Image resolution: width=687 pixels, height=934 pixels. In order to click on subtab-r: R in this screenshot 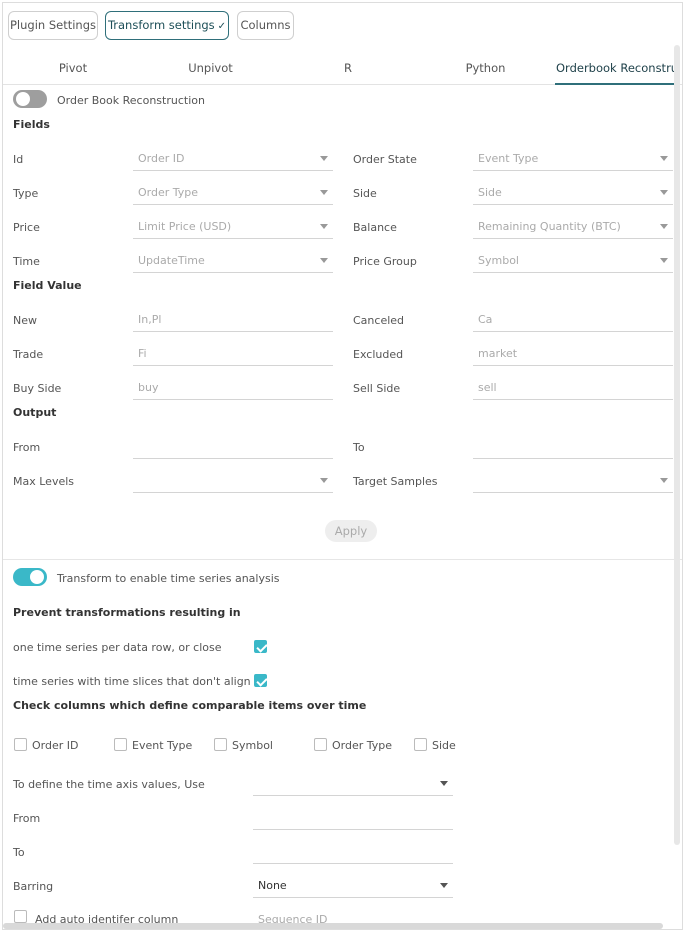, I will do `click(348, 69)`.